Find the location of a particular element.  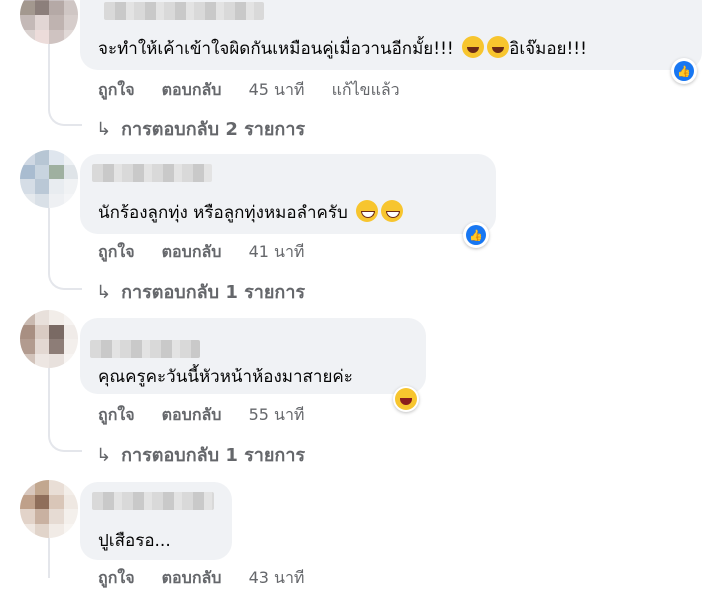

comment-text: คุณครูคะวันนี้หัวหน้าห้องมาสายค่ะ is located at coordinates (225, 377).